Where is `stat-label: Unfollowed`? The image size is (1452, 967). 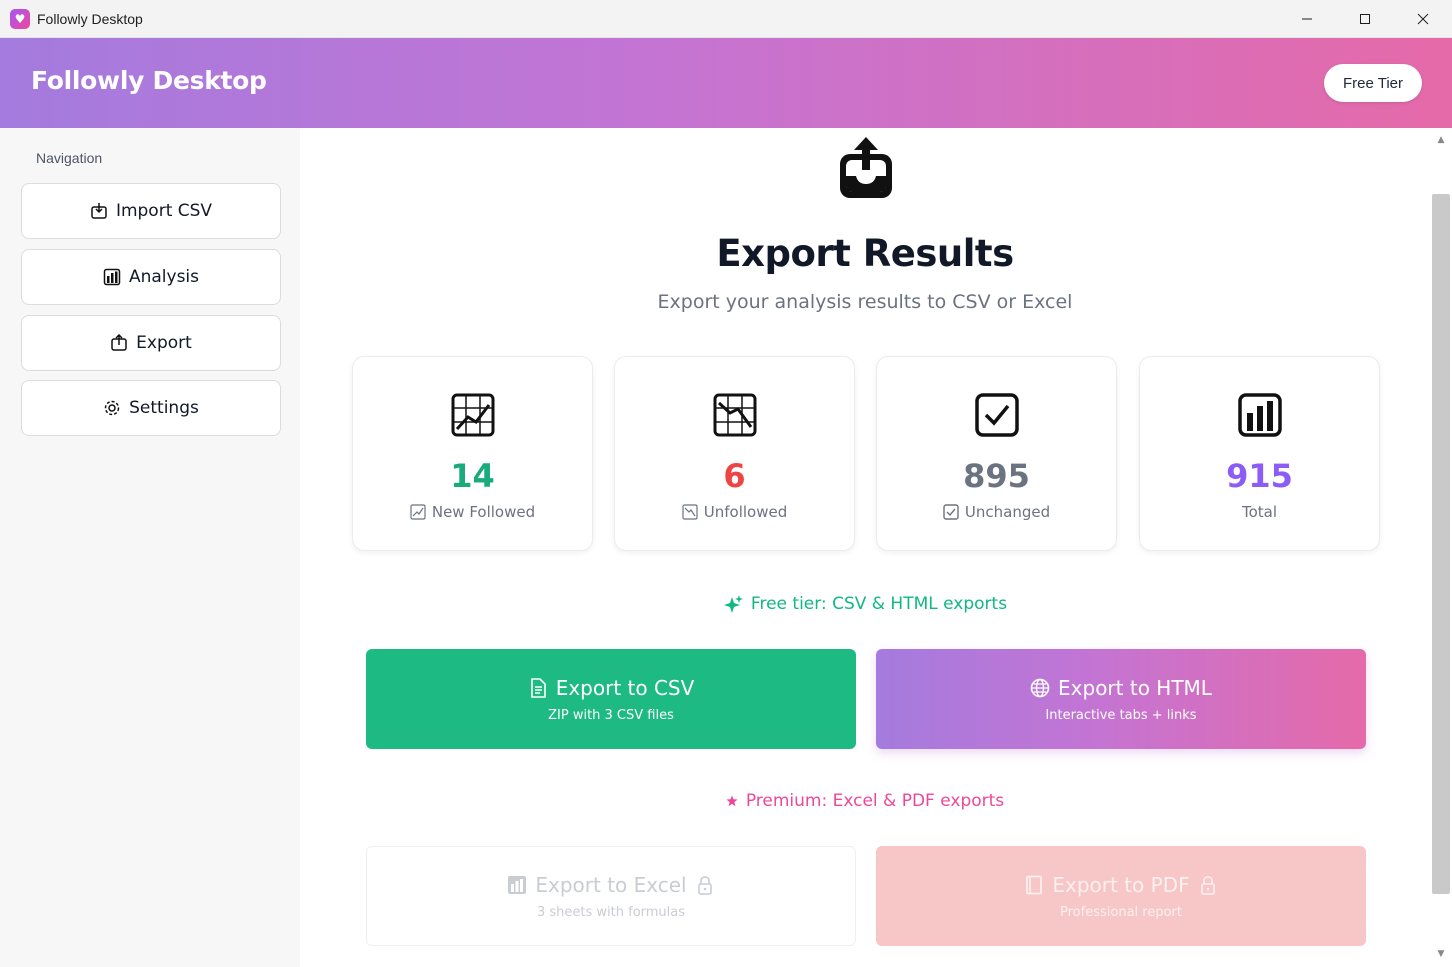
stat-label: Unfollowed is located at coordinates (745, 512).